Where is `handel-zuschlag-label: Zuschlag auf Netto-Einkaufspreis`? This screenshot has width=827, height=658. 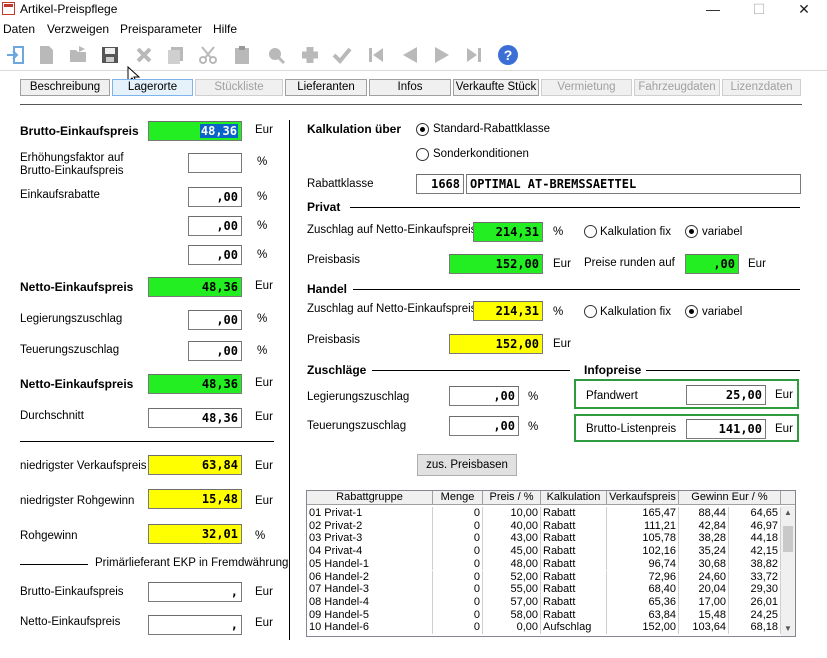 handel-zuschlag-label: Zuschlag auf Netto-Einkaufspreis is located at coordinates (392, 309).